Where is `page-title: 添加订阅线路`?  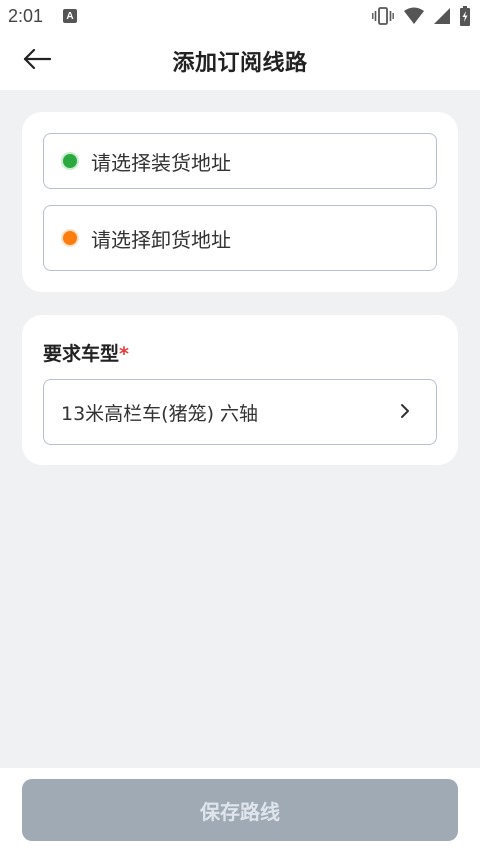 page-title: 添加订阅线路 is located at coordinates (240, 63).